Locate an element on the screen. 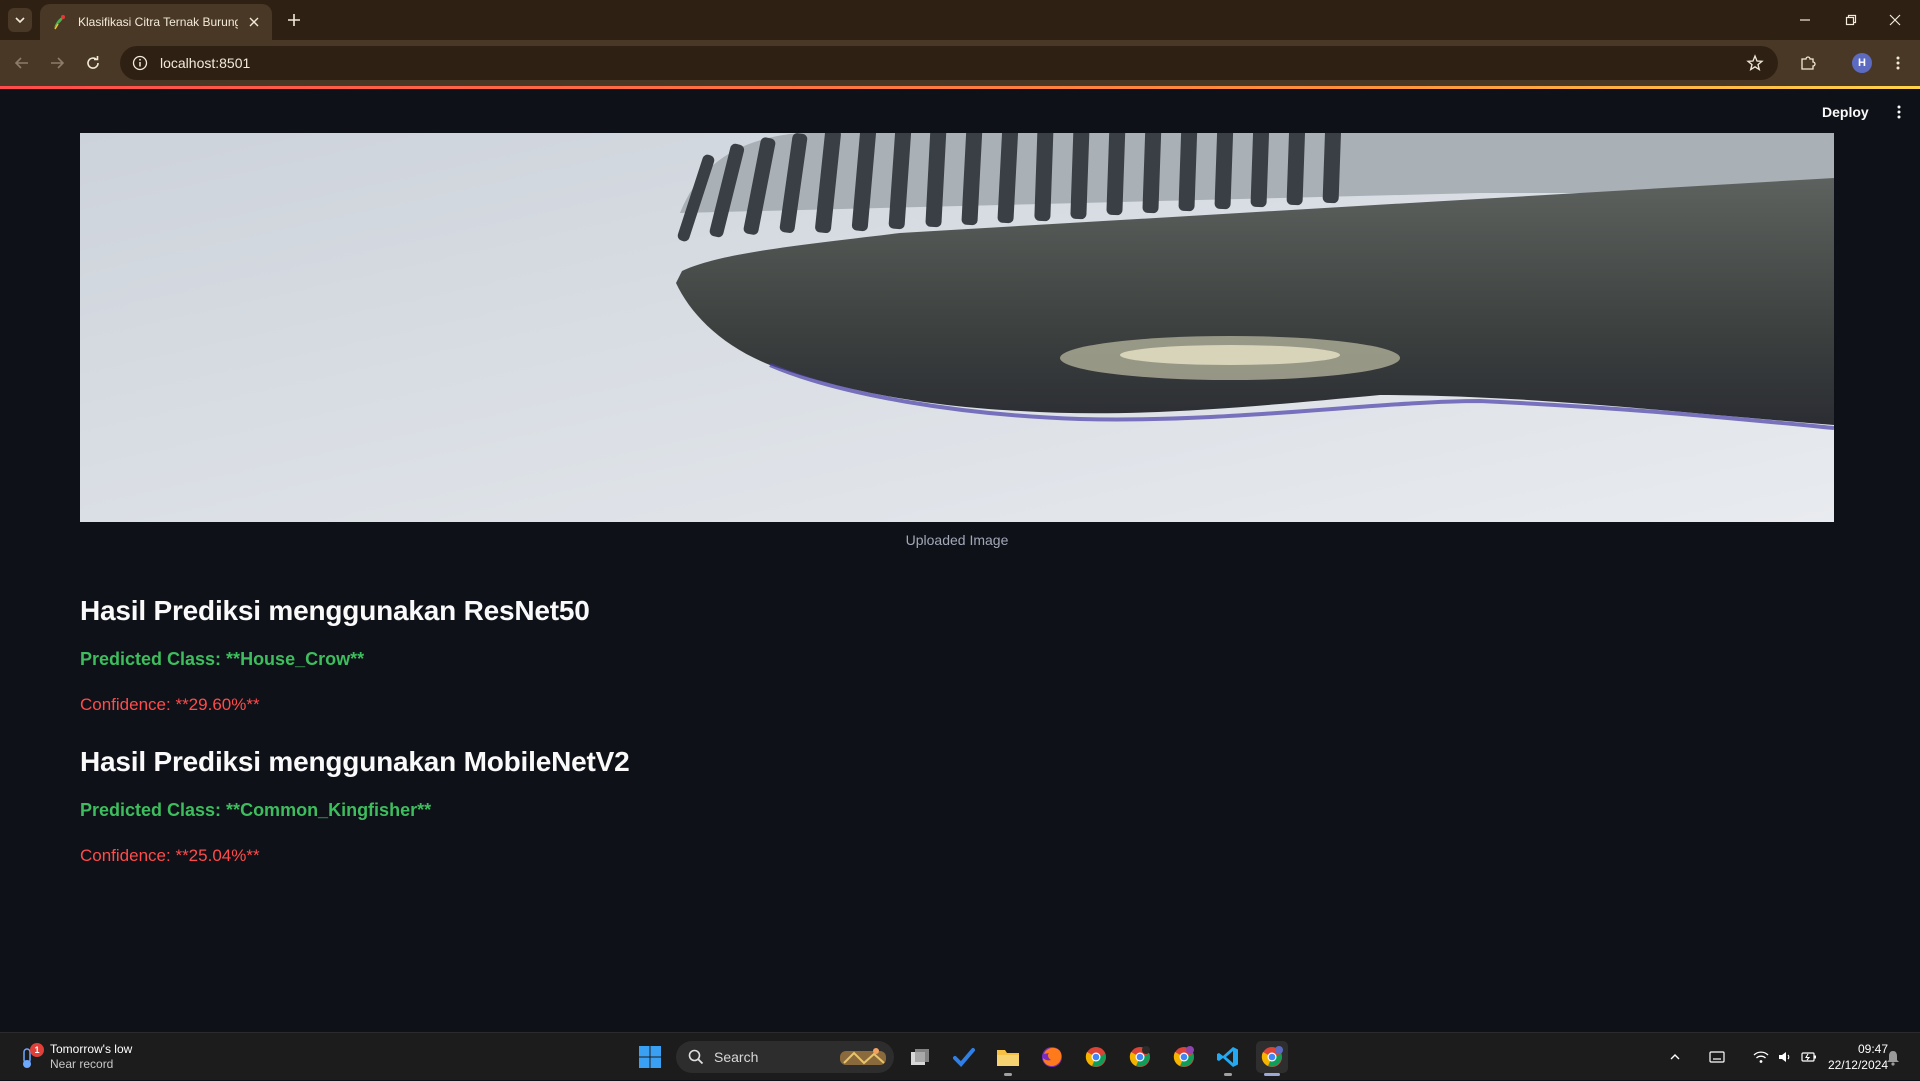 This screenshot has width=1920, height=1081. mobilenetv2-confidence: Confidence: **25.04%** is located at coordinates (170, 855).